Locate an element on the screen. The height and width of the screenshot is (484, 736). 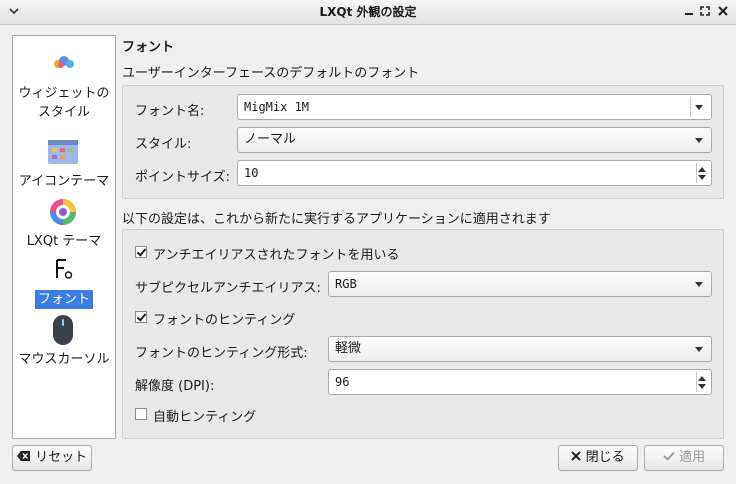
sidebar-item-label: アイコンテーマ is located at coordinates (64, 181).